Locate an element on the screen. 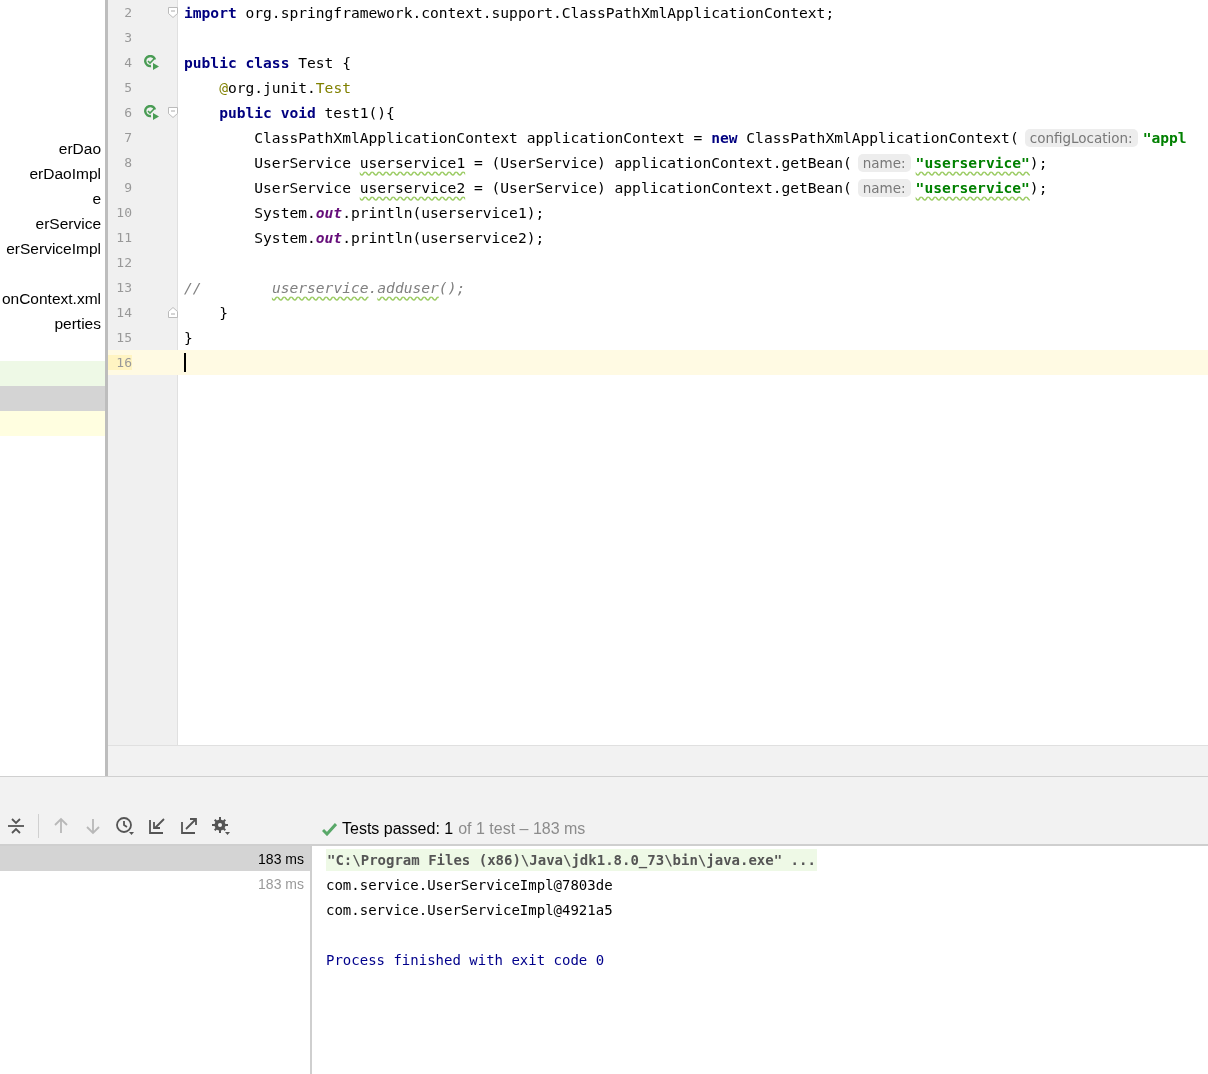 The width and height of the screenshot is (1208, 1074). settings-icon is located at coordinates (221, 826).